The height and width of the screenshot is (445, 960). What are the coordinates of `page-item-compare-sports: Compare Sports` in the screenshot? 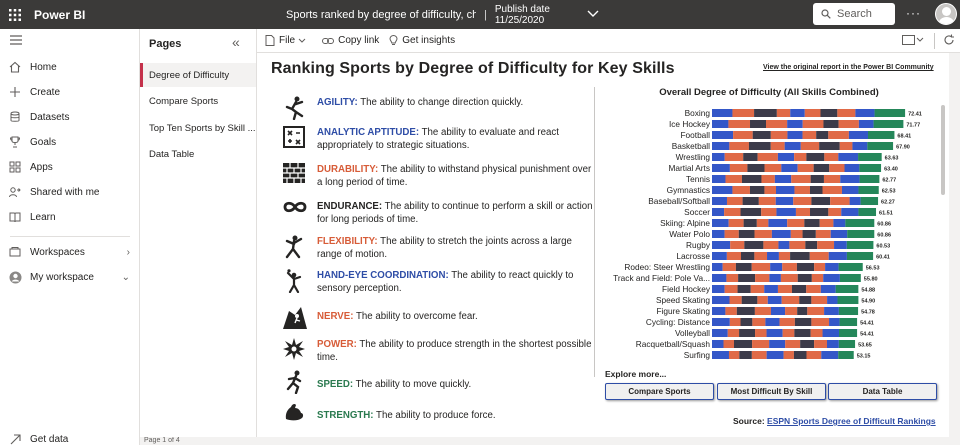 It's located at (198, 101).